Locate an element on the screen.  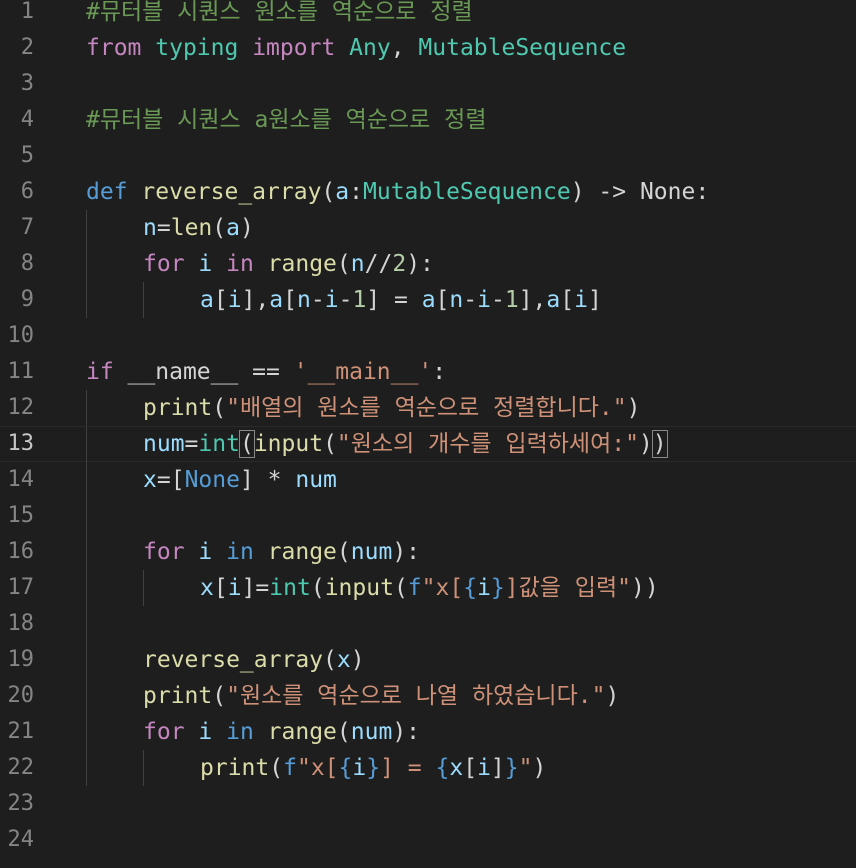
code-line: 15 is located at coordinates (428, 516).